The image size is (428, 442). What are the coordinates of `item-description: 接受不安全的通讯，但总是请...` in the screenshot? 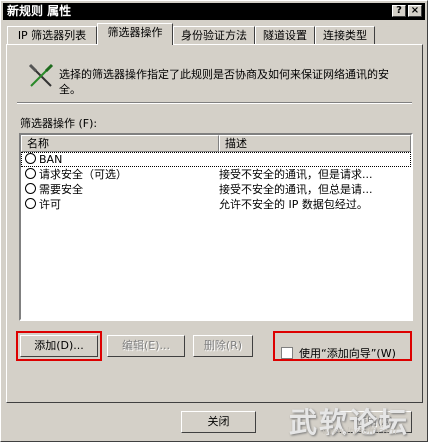 It's located at (296, 189).